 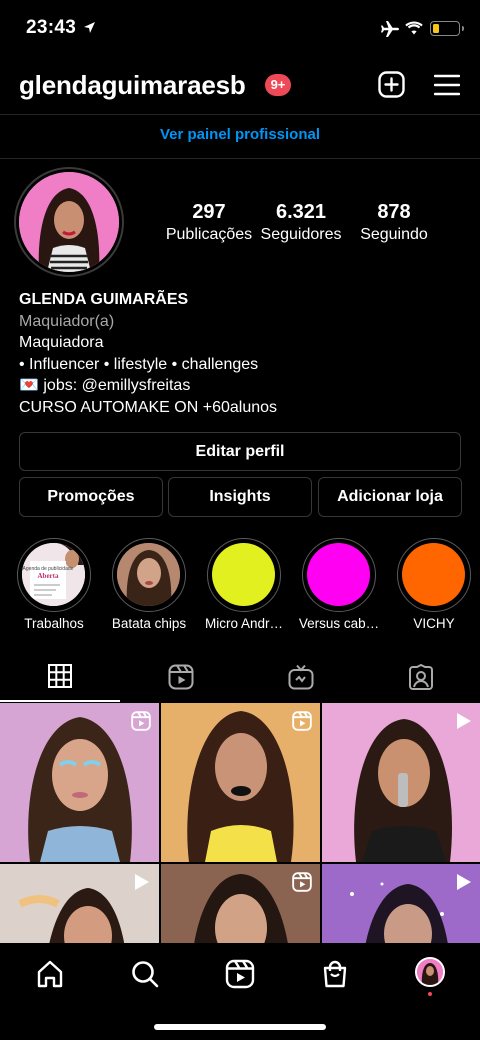 What do you see at coordinates (50, 974) in the screenshot?
I see `home-icon` at bounding box center [50, 974].